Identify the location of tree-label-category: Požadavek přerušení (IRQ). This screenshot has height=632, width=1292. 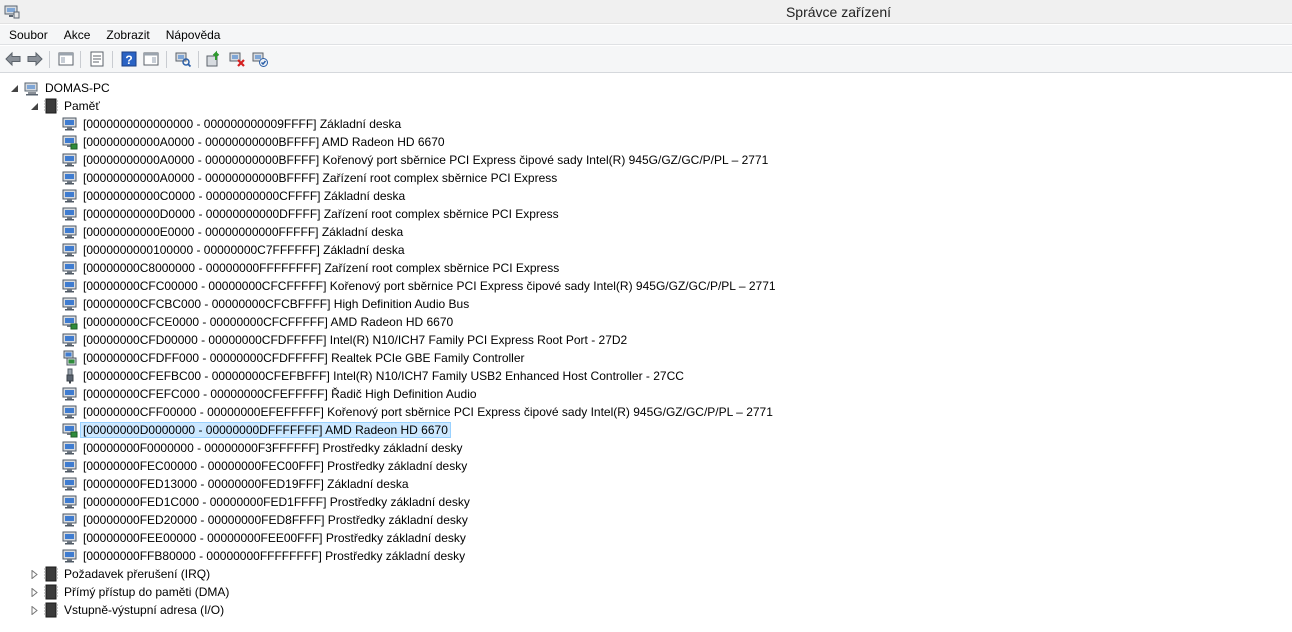
(137, 574).